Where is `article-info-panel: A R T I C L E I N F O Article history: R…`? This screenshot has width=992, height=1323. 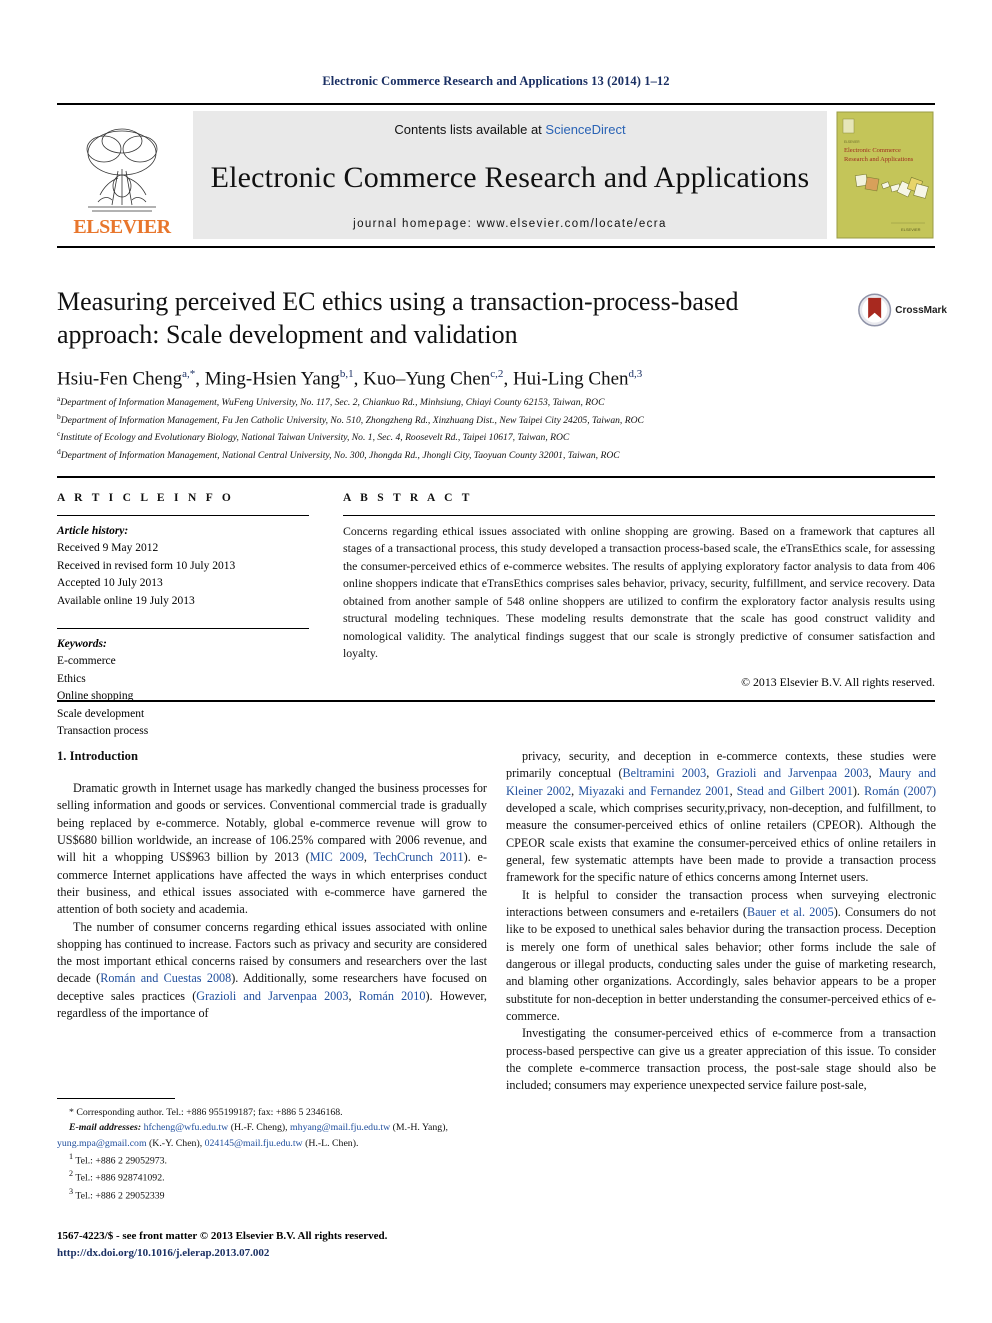
article-info-panel: A R T I C L E I N F O Article history: R… is located at coordinates (183, 616).